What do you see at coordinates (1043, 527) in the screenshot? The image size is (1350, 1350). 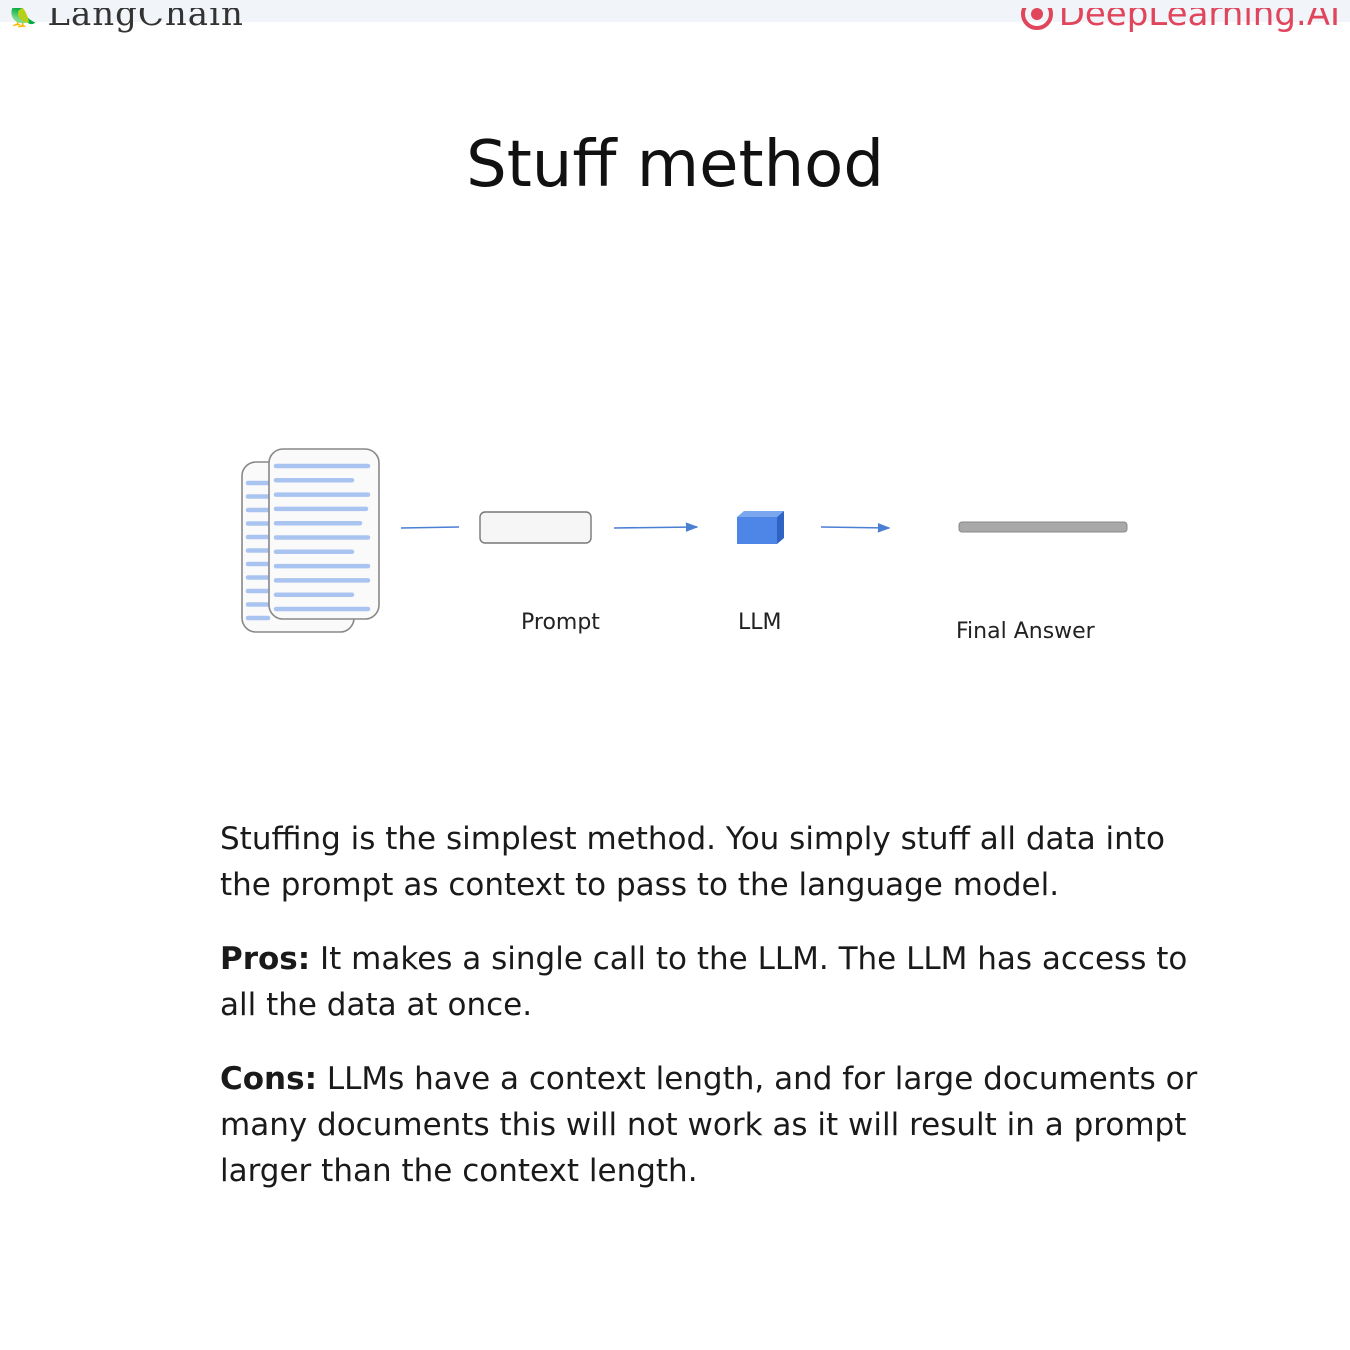 I see `final-answer-bar` at bounding box center [1043, 527].